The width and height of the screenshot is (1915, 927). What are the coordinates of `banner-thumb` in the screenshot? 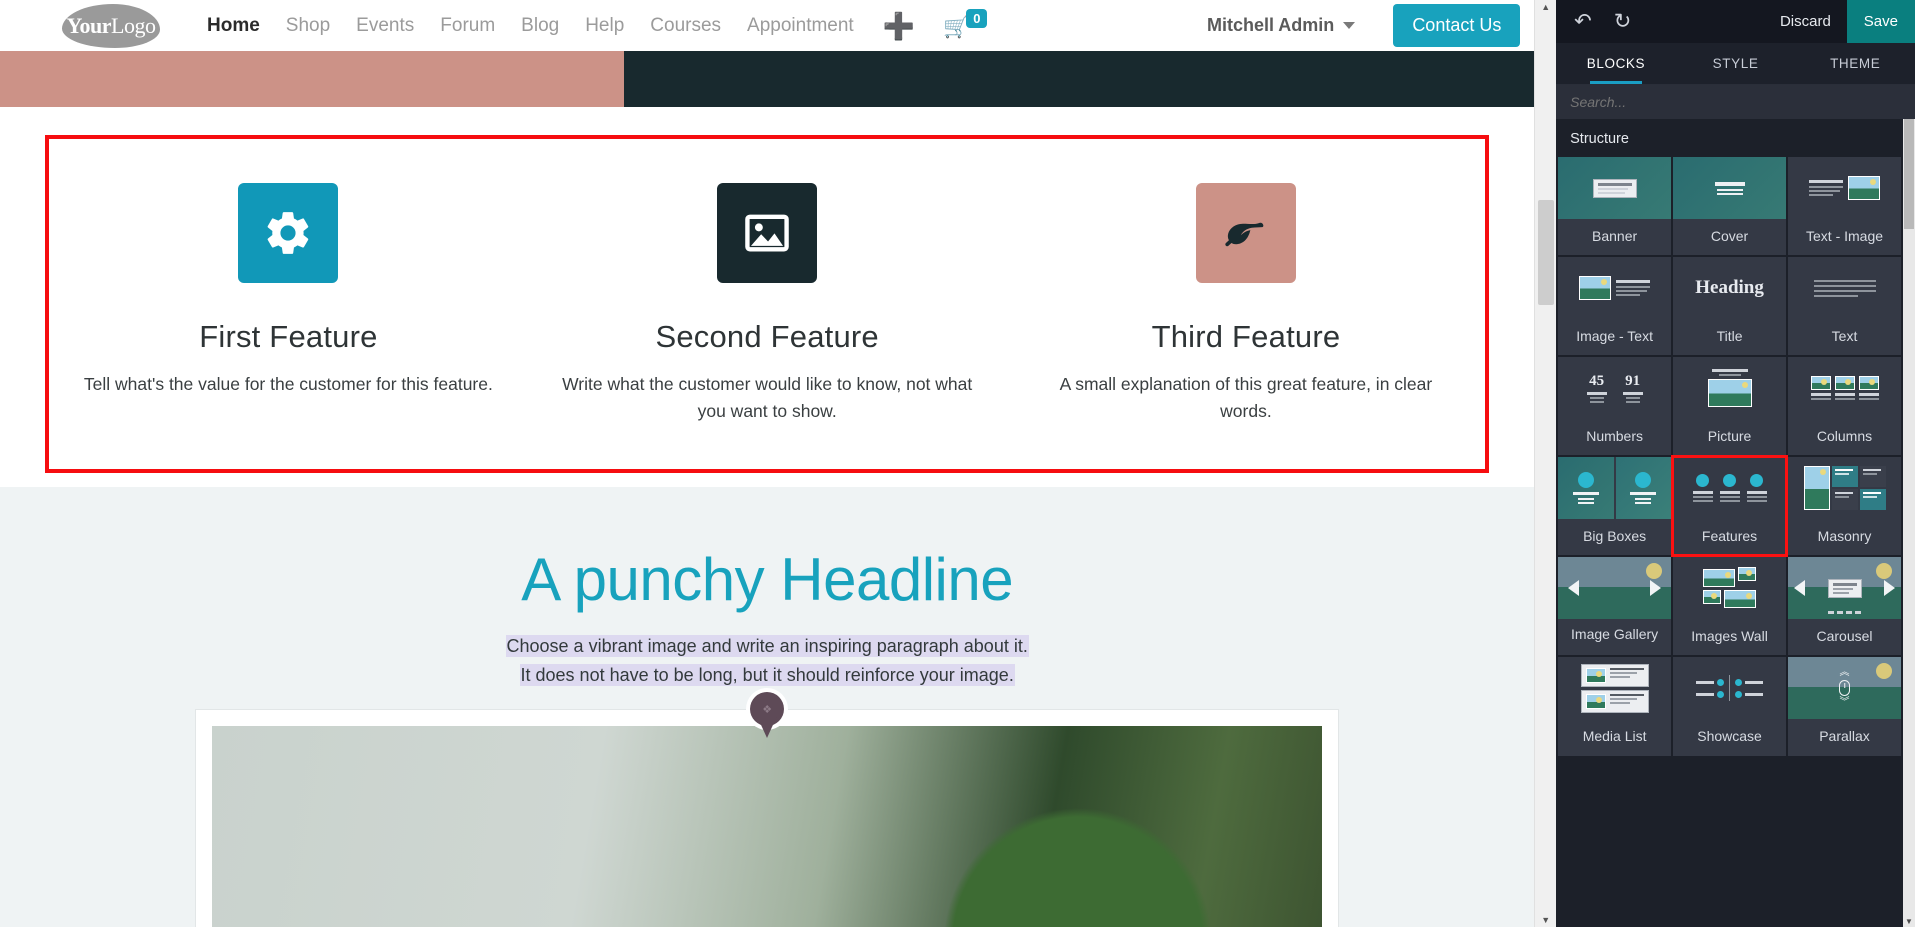 It's located at (1615, 188).